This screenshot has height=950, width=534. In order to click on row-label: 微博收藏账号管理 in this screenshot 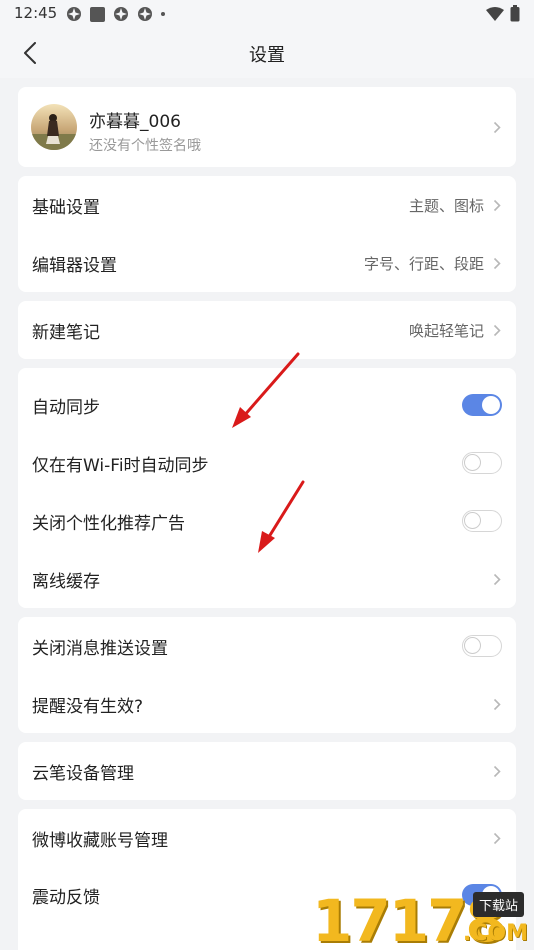, I will do `click(100, 840)`.